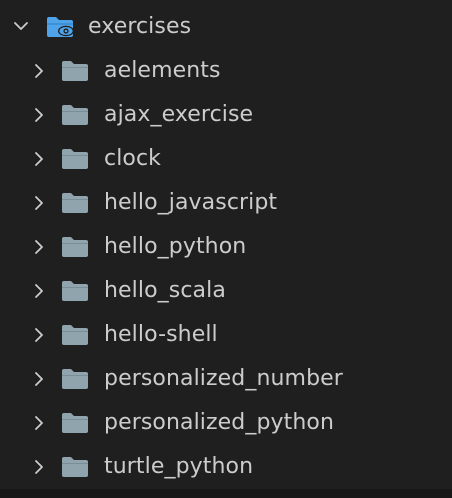  I want to click on folder-open-eye-icon, so click(61, 27).